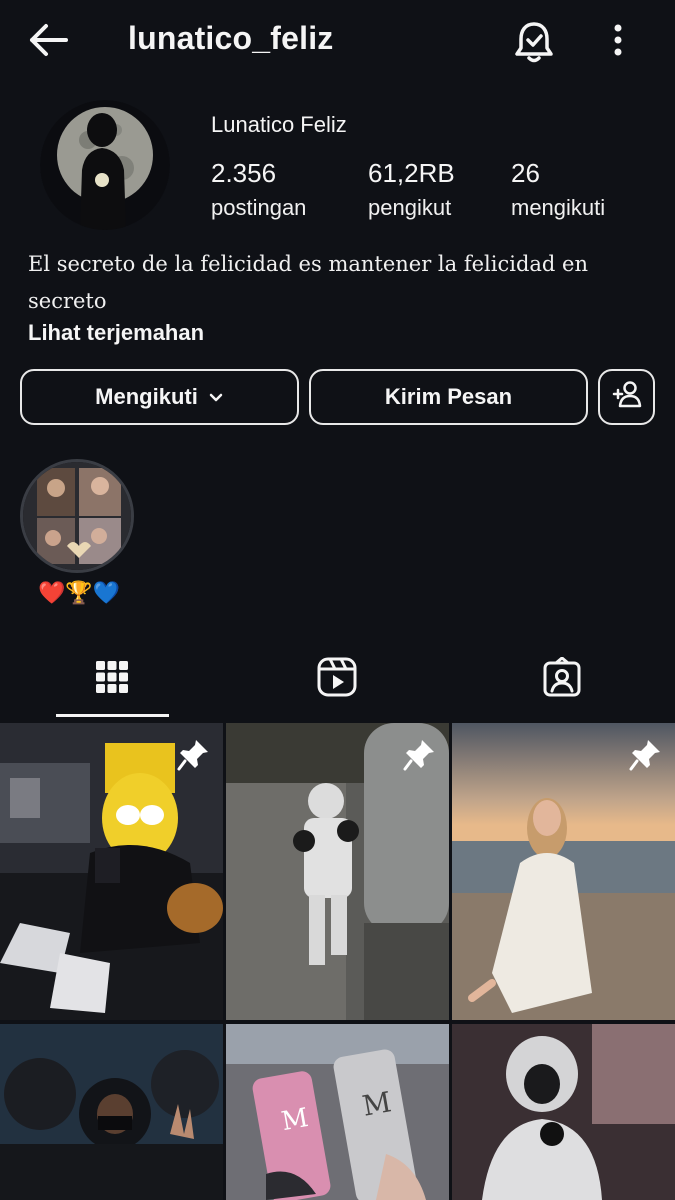  What do you see at coordinates (410, 207) in the screenshot?
I see `followers-label: pengikut` at bounding box center [410, 207].